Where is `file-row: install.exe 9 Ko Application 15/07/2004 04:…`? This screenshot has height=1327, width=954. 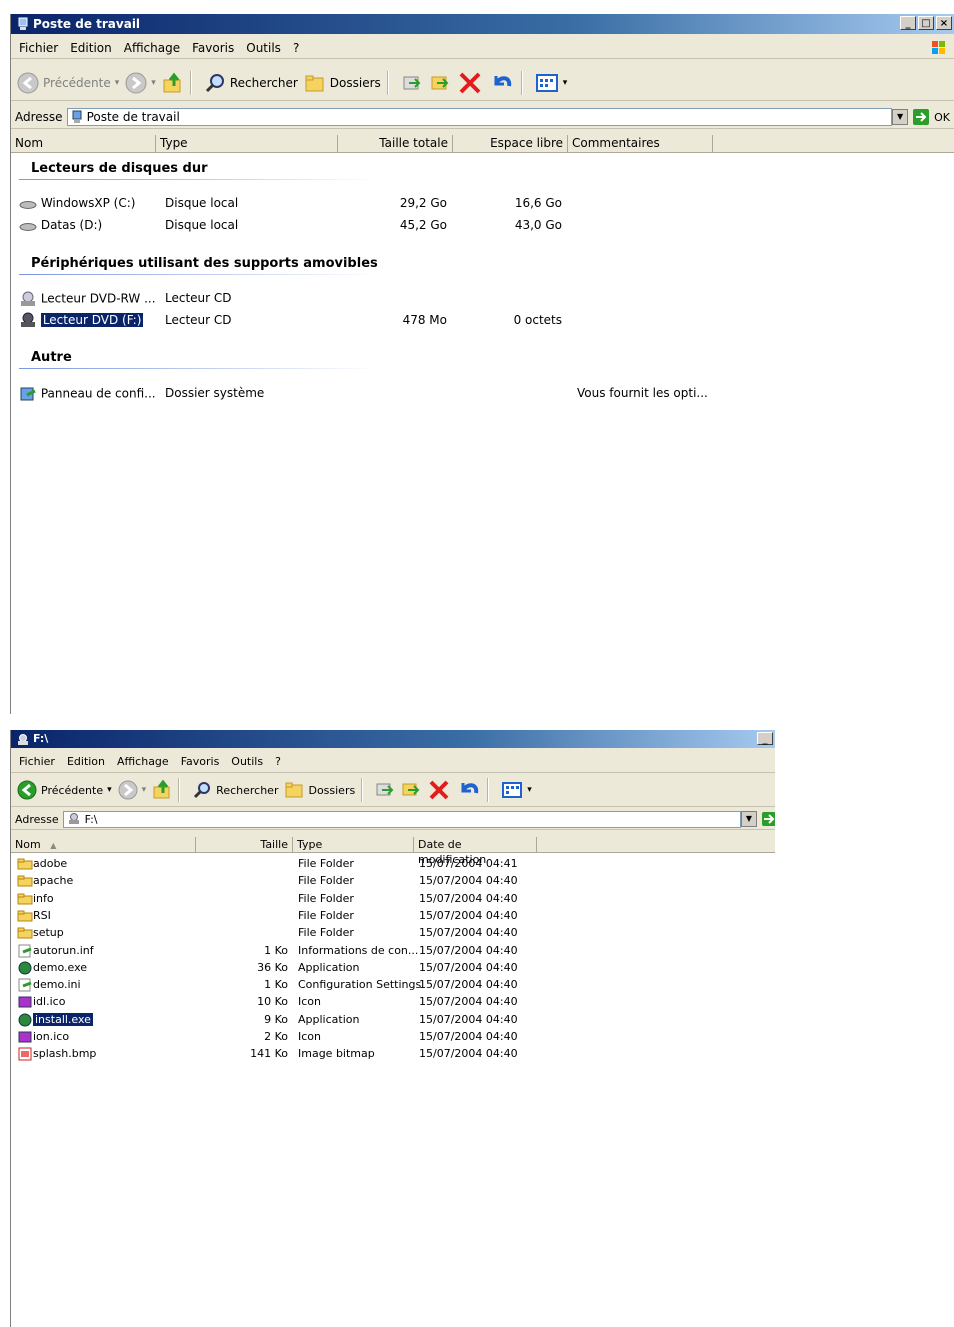 file-row: install.exe 9 Ko Application 15/07/2004 04:… is located at coordinates (311, 1020).